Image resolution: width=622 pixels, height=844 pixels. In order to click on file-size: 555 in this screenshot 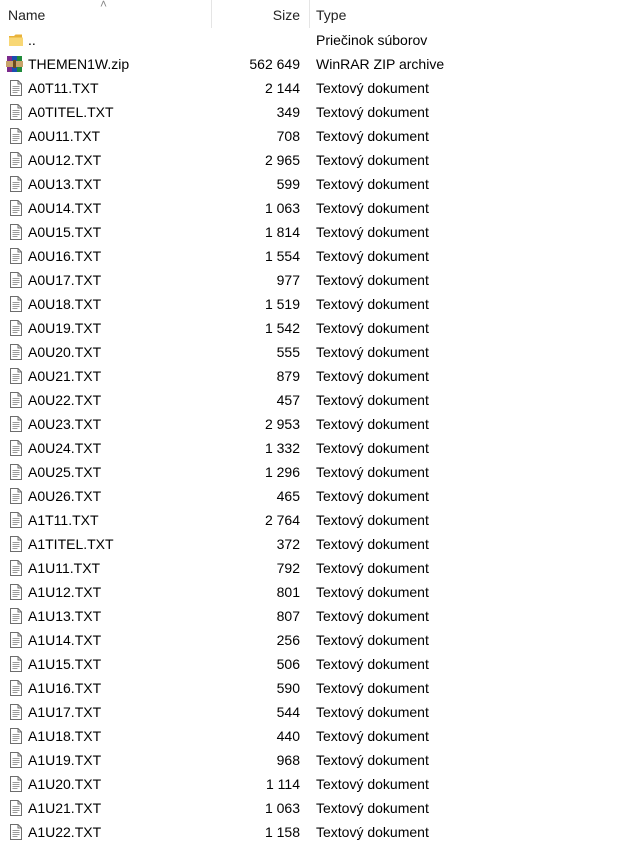, I will do `click(288, 352)`.